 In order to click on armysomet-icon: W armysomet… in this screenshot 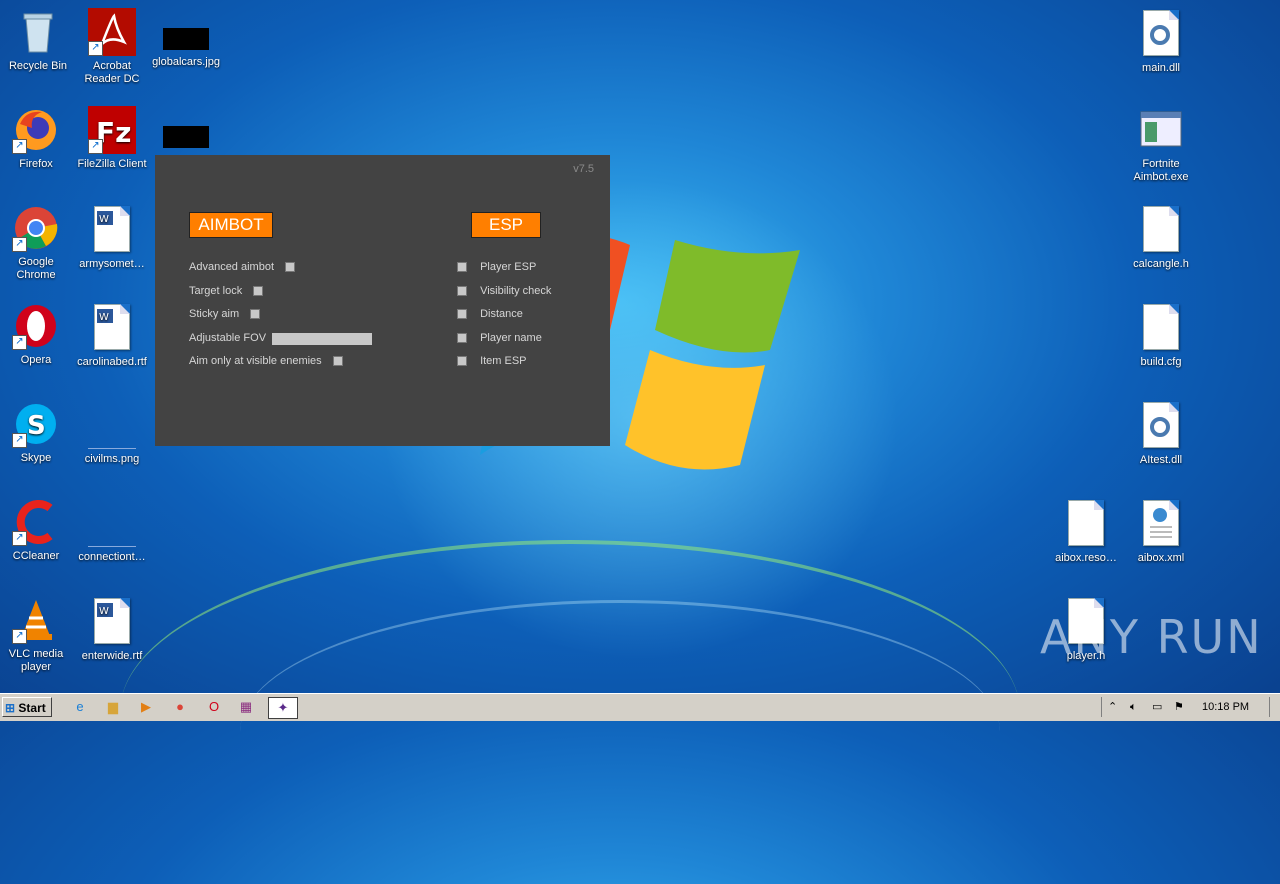, I will do `click(112, 237)`.